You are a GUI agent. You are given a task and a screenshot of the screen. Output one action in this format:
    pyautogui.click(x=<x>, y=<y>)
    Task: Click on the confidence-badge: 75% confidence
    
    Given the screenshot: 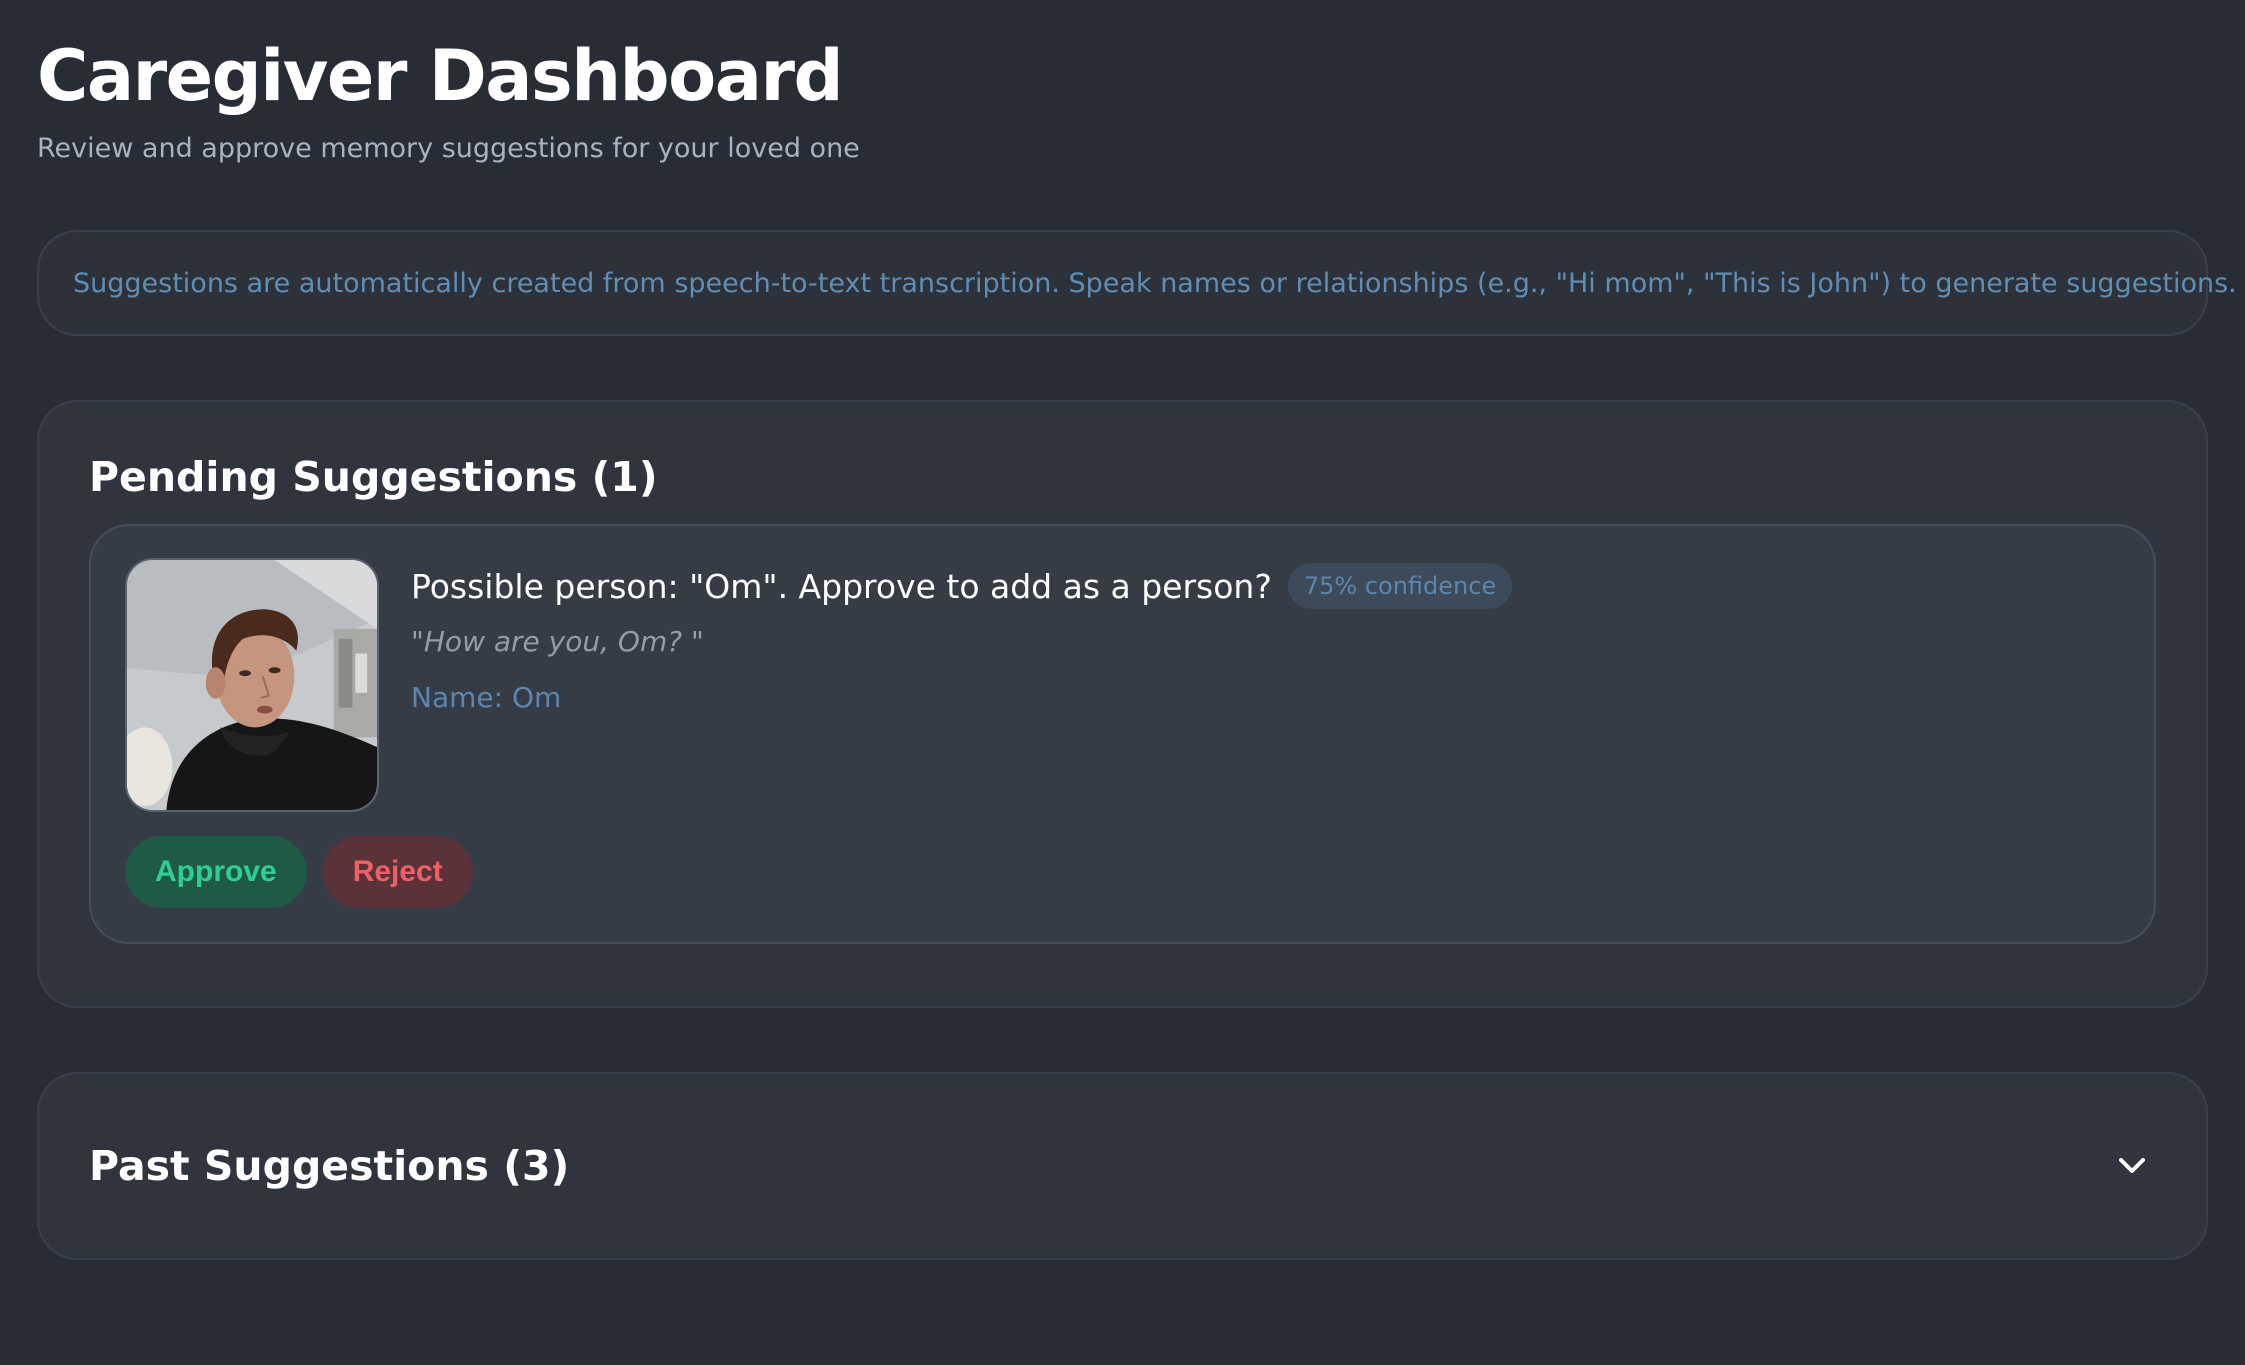 What is the action you would take?
    pyautogui.click(x=1400, y=586)
    